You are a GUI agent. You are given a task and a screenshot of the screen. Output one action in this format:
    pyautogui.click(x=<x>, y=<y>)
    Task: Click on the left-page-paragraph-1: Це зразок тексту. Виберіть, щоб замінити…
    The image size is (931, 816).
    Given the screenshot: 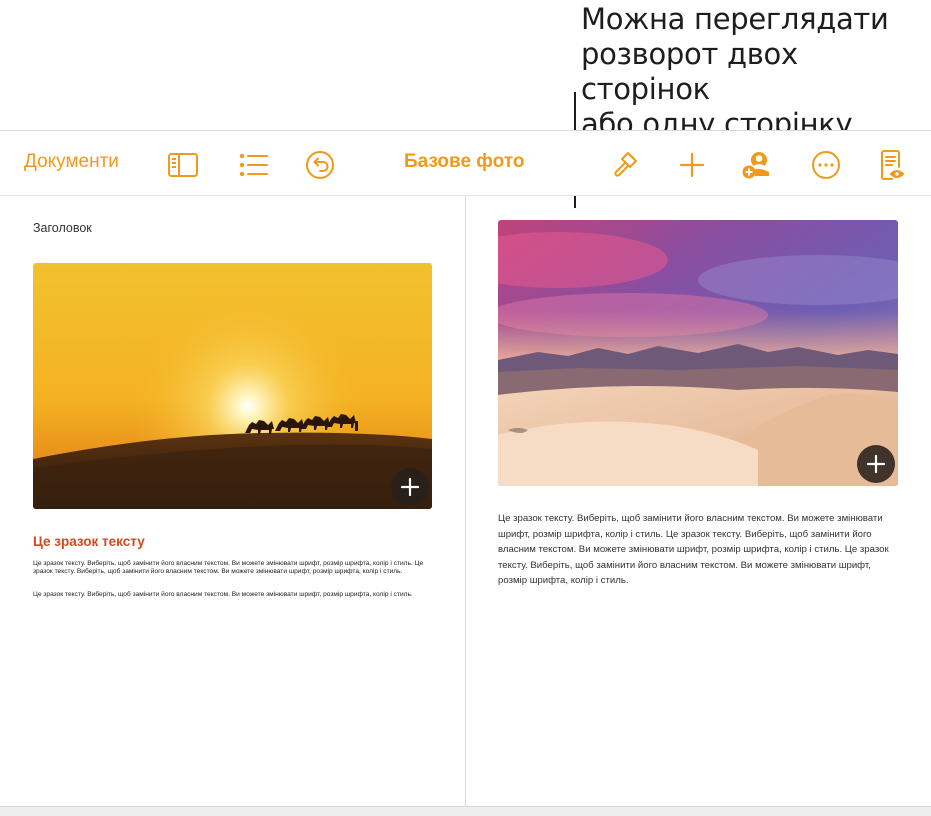 What is the action you would take?
    pyautogui.click(x=238, y=568)
    